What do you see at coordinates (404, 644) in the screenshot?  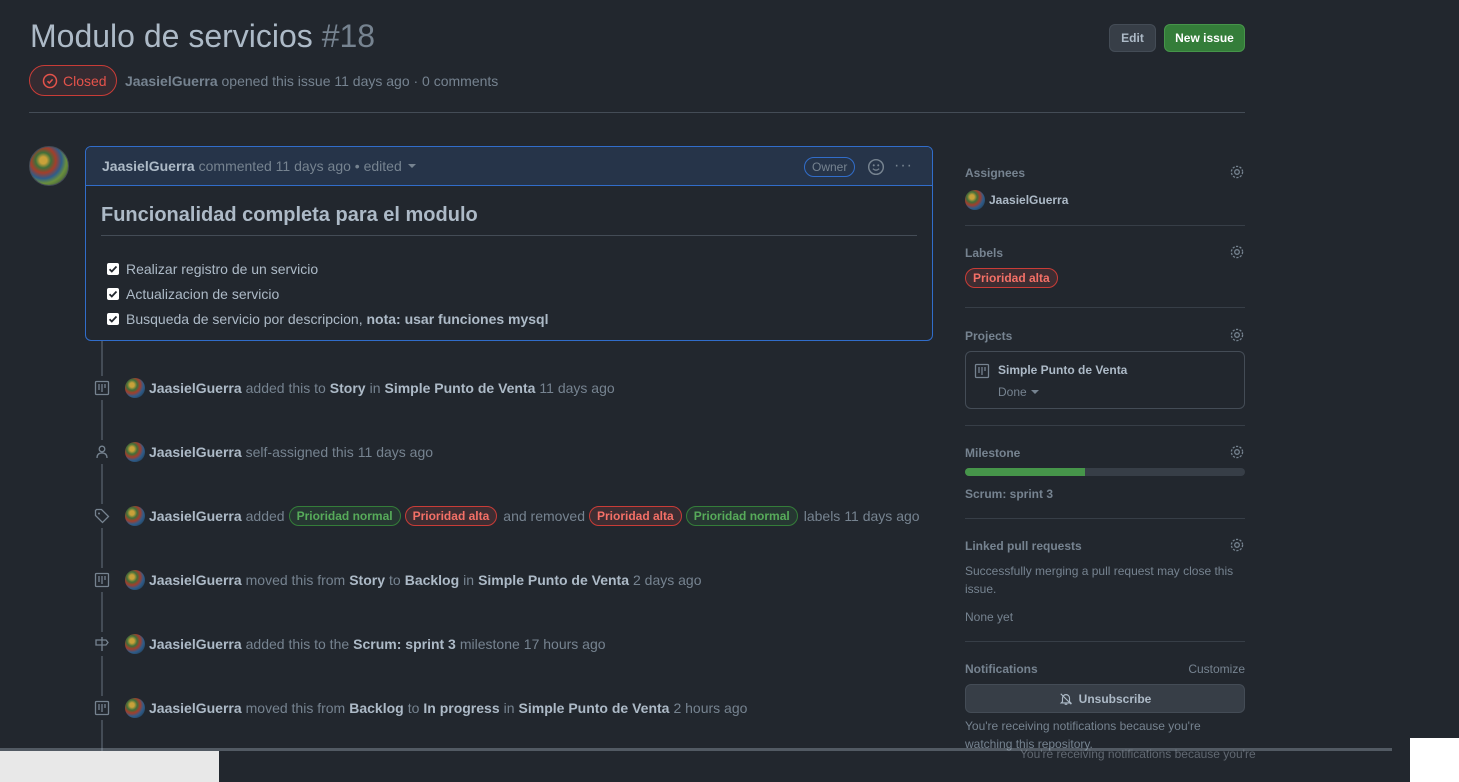 I see `milestone-link: Scrum: sprint 3` at bounding box center [404, 644].